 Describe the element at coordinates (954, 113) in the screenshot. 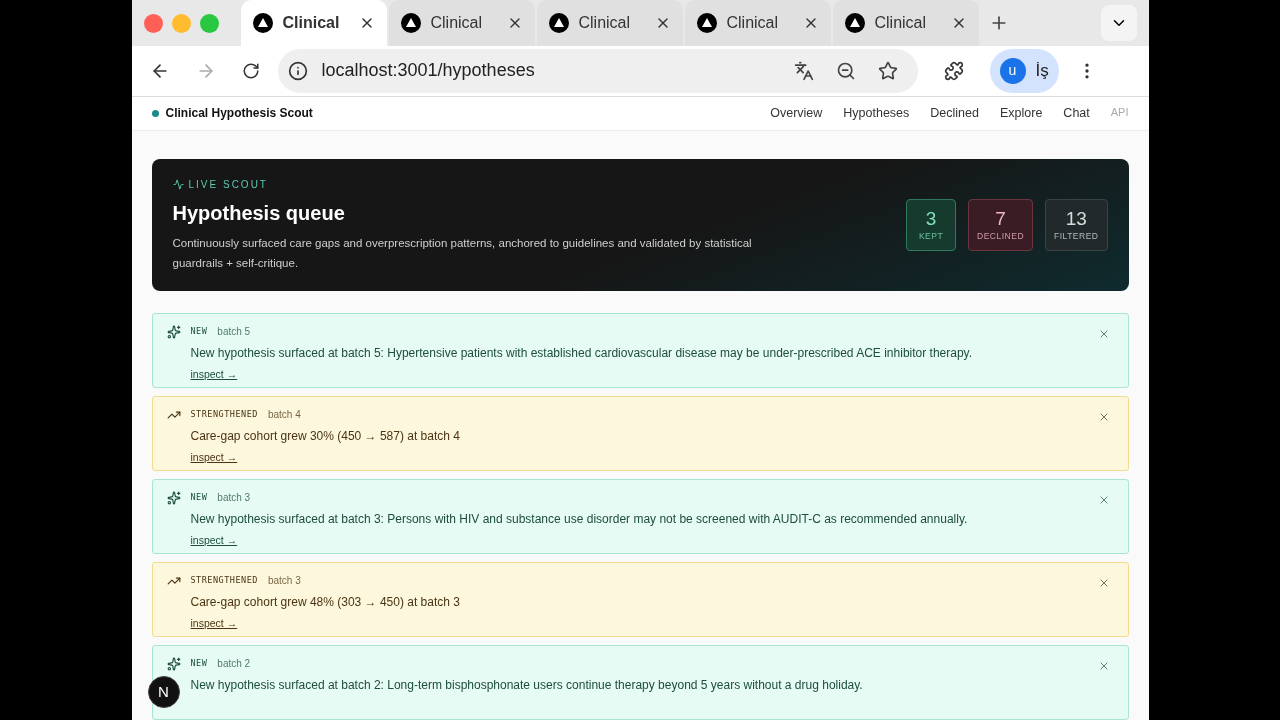

I see `nav-link: Declined` at that location.